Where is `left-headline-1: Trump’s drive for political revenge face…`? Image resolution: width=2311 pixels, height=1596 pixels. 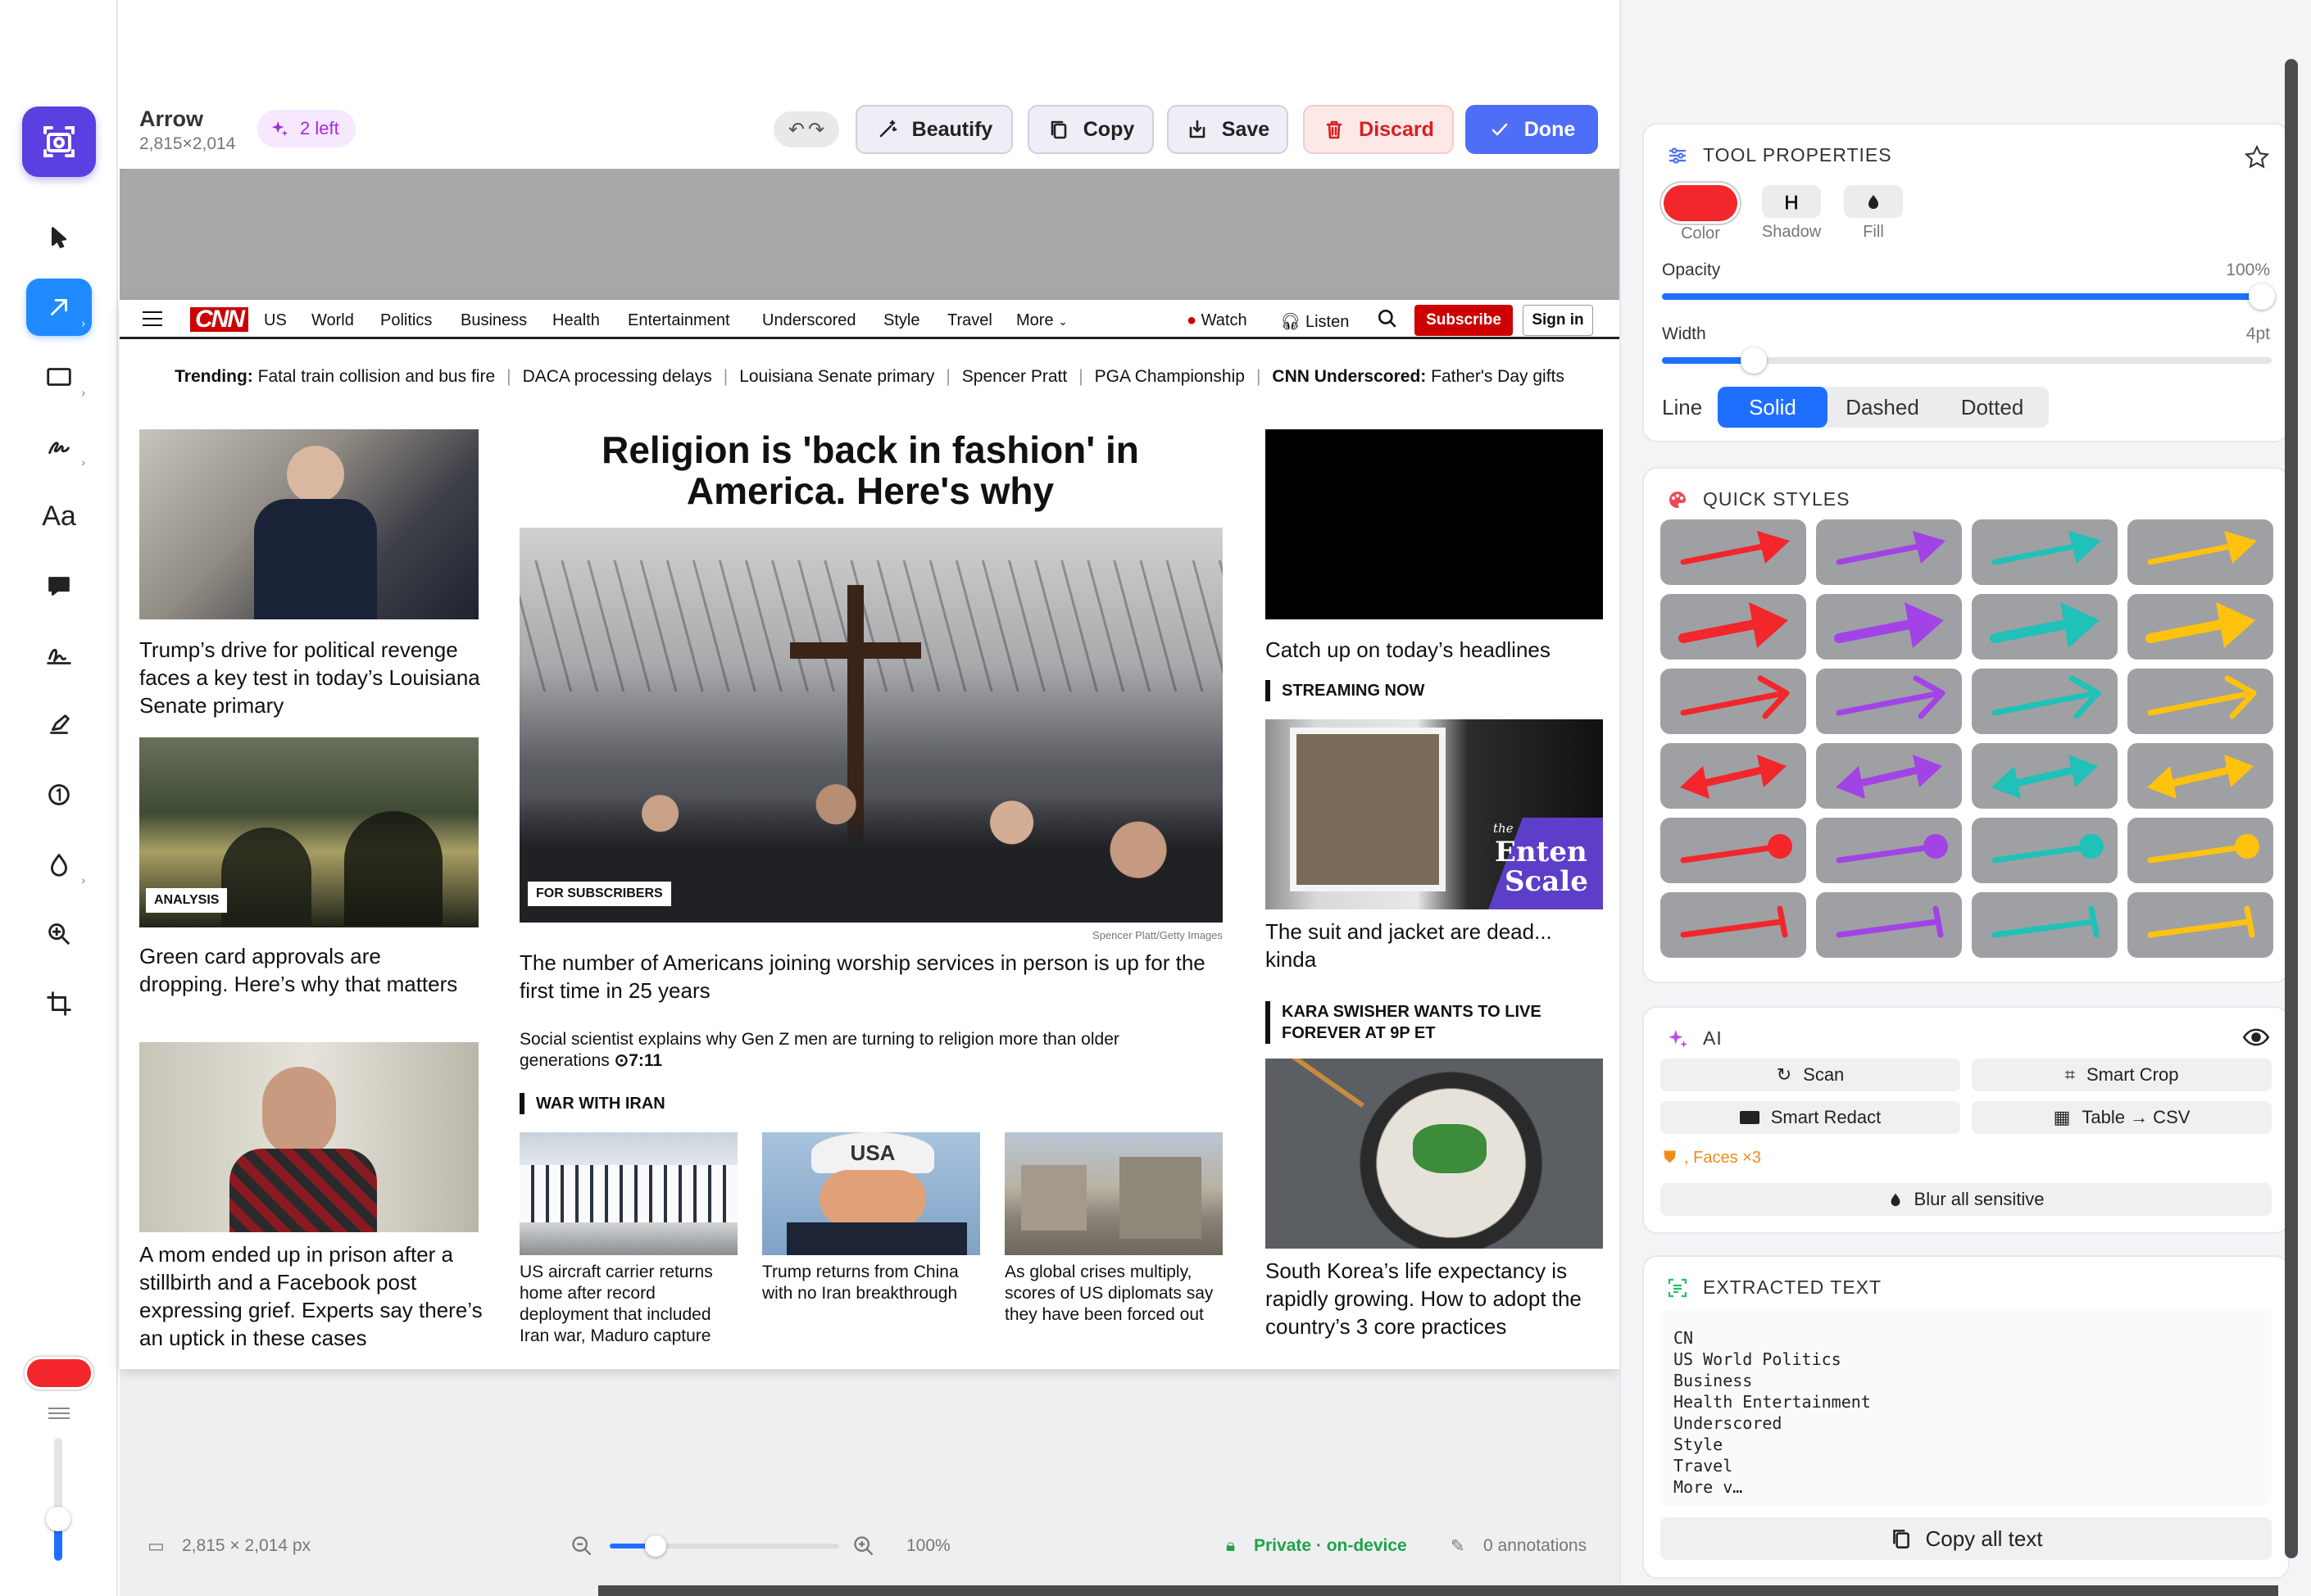
left-headline-1: Trump’s drive for political revenge face… is located at coordinates (311, 677).